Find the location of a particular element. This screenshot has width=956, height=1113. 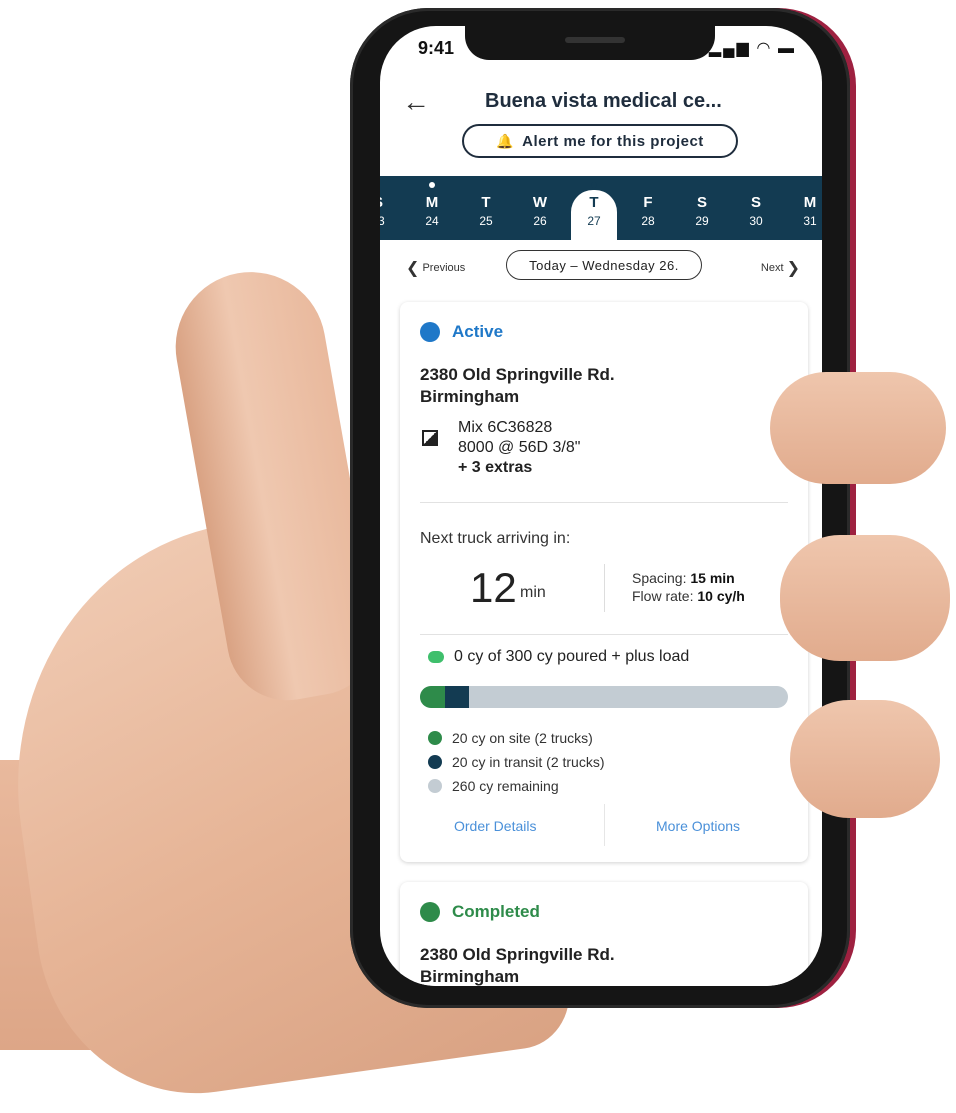

finger-middle is located at coordinates (865, 598).